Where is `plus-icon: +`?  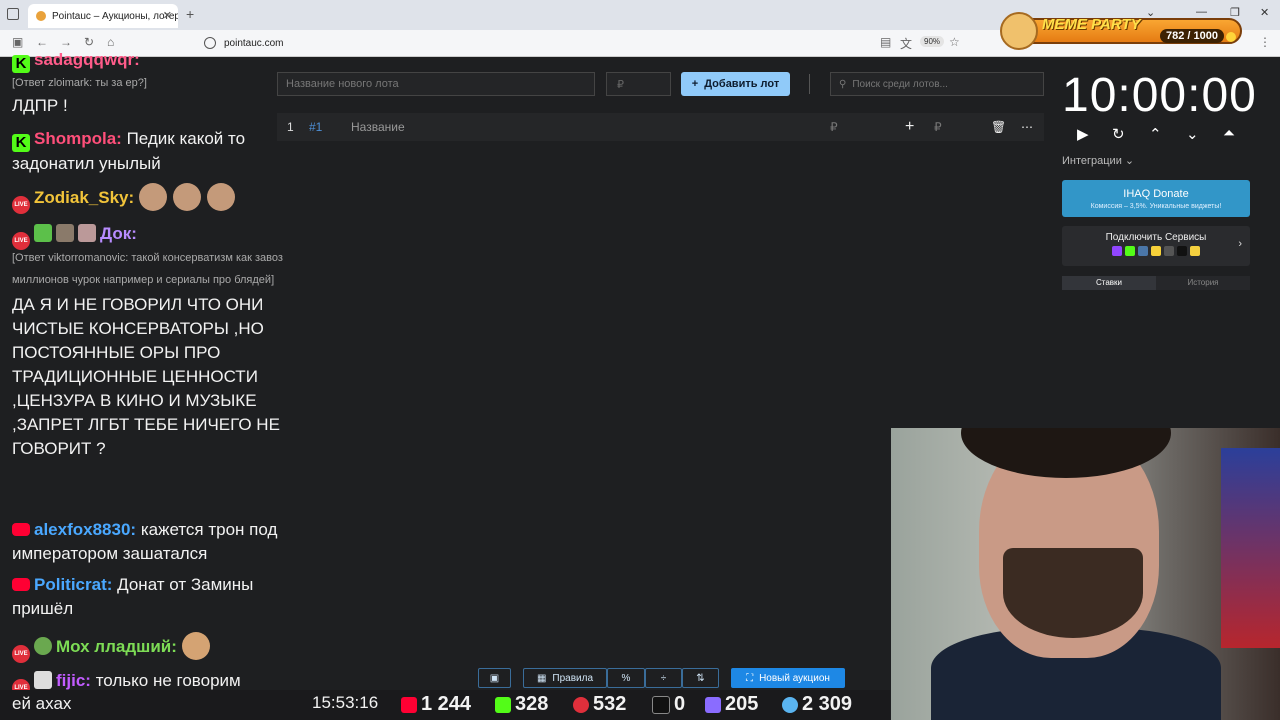 plus-icon: + is located at coordinates (695, 84).